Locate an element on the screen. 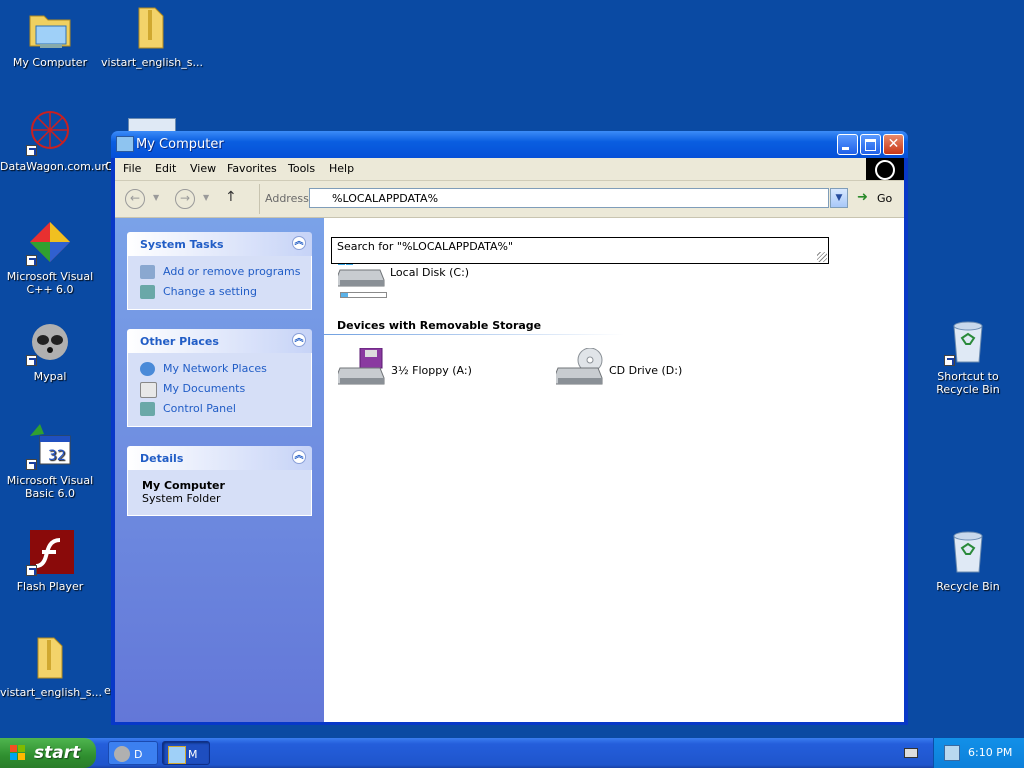 This screenshot has width=1024, height=768. task-label: D is located at coordinates (138, 754).